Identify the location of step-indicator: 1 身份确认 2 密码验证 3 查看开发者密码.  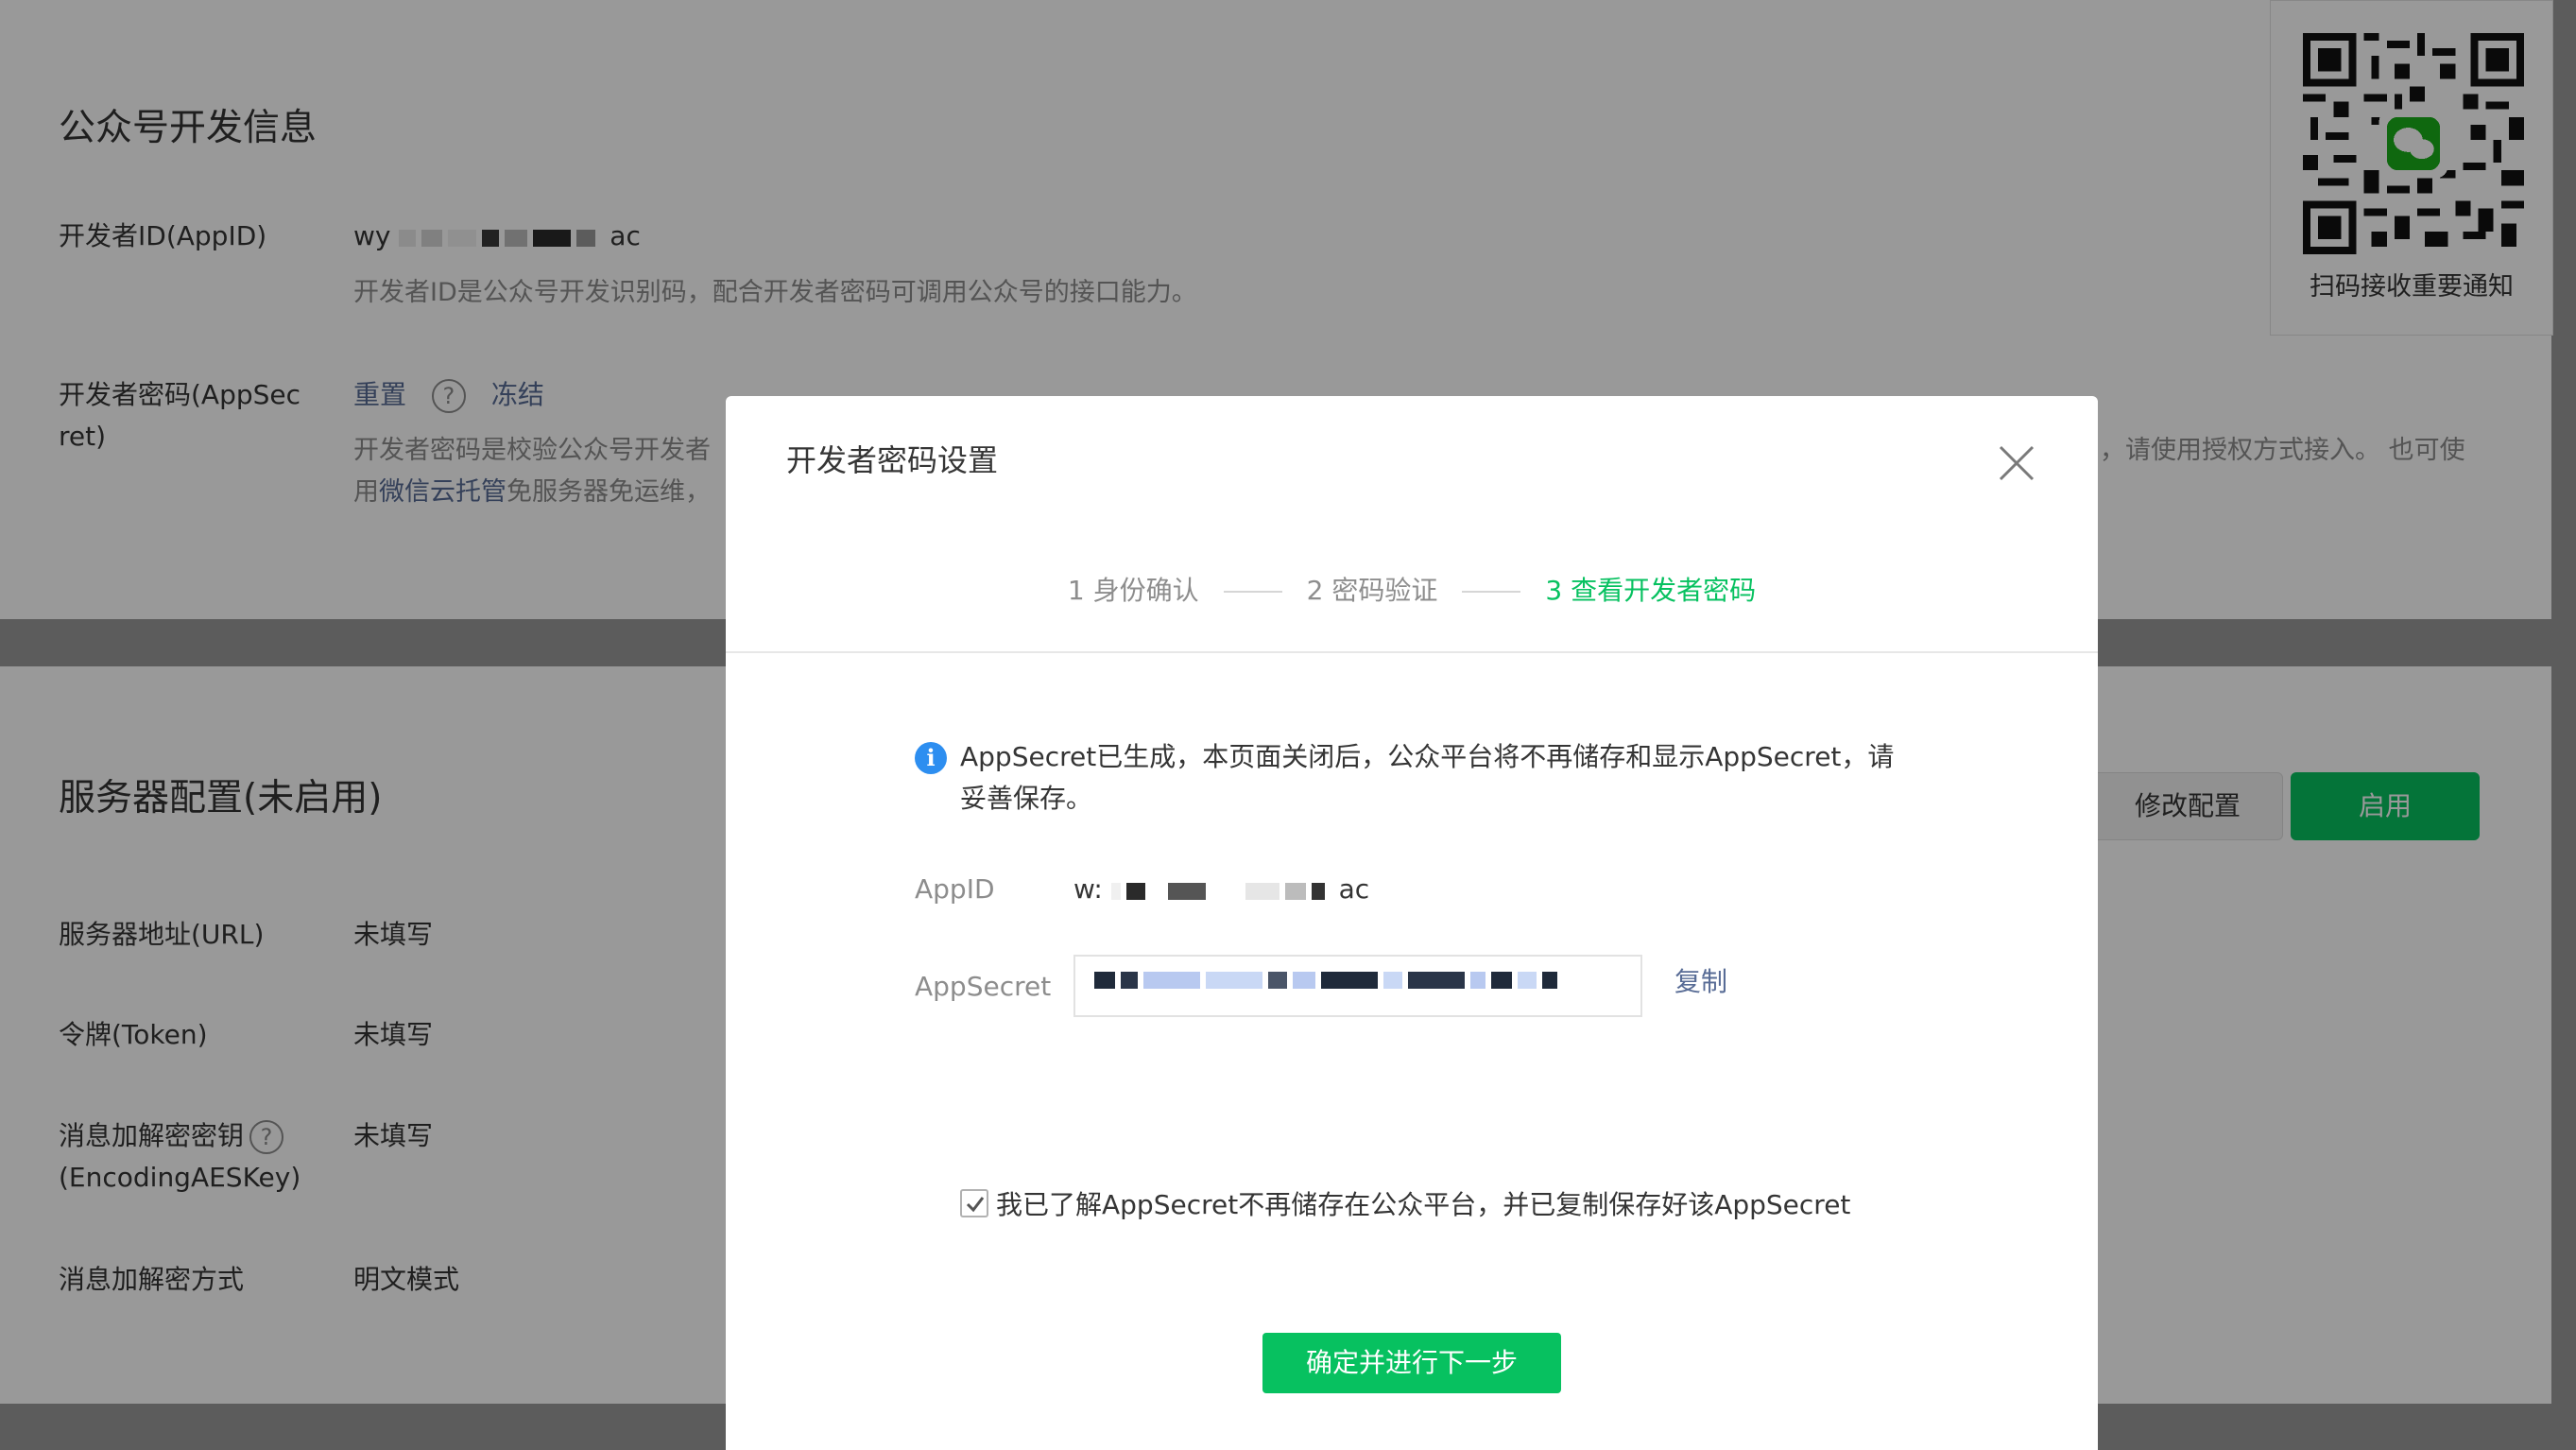
(1412, 591).